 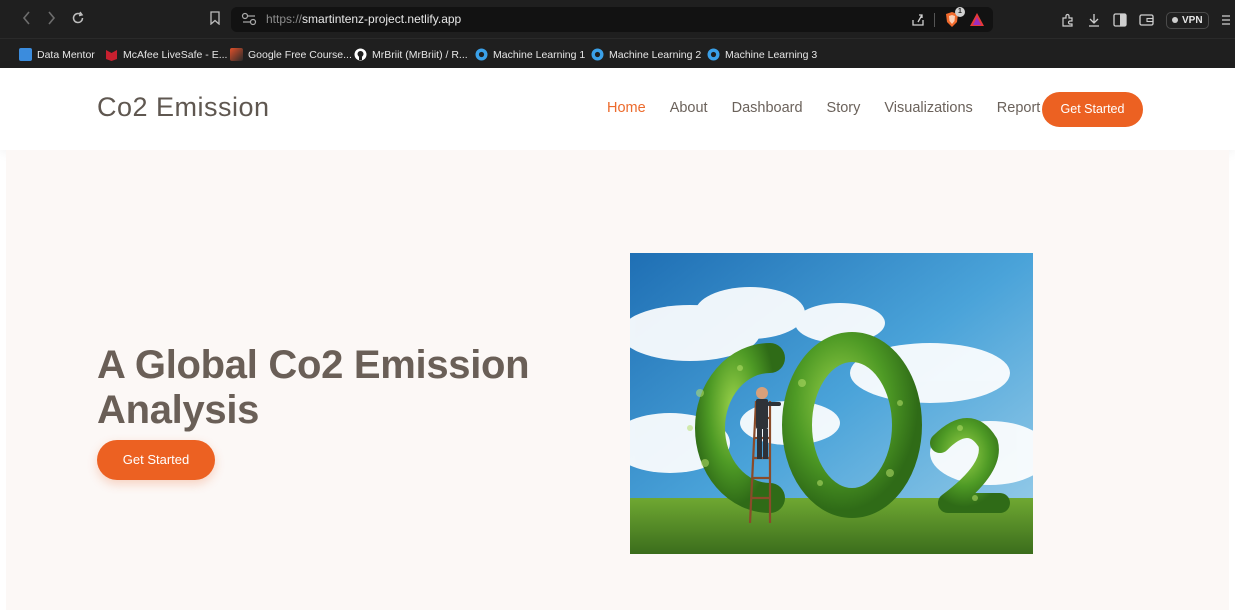 I want to click on url-host: smartintenz-project.netlify.app, so click(x=382, y=19).